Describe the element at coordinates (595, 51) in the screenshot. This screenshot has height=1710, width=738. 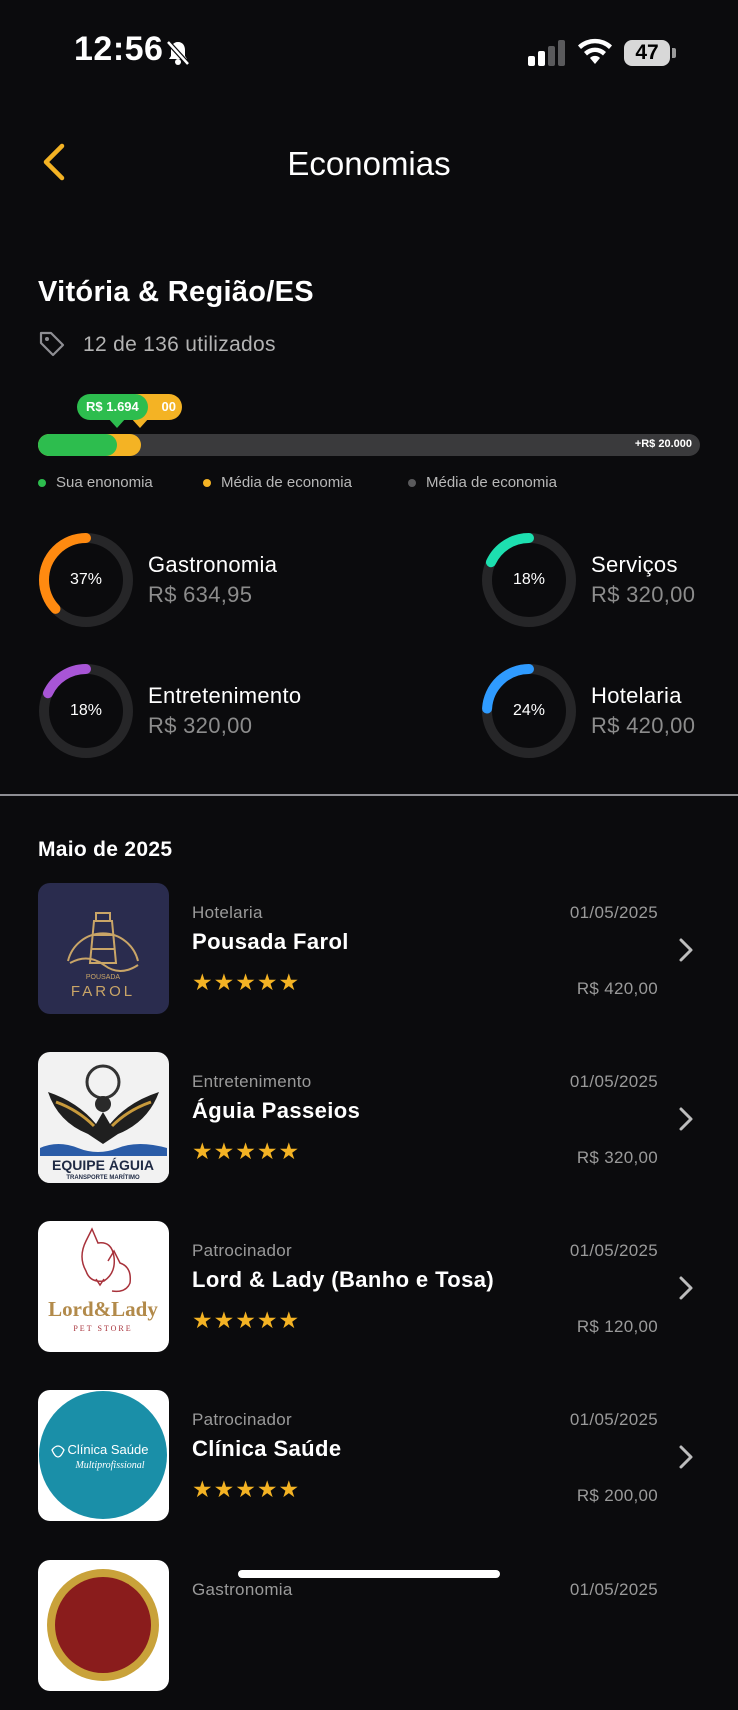
I see `wifi-icon` at that location.